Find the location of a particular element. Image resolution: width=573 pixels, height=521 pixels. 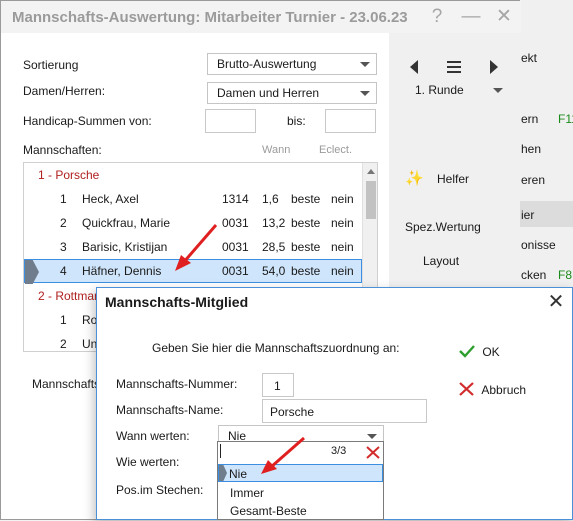

team-name-value: Porsche is located at coordinates (292, 412).